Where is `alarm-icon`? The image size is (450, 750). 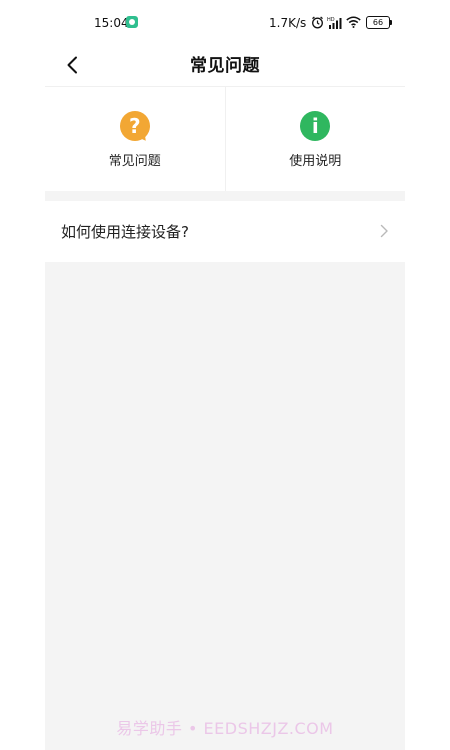
alarm-icon is located at coordinates (317, 22).